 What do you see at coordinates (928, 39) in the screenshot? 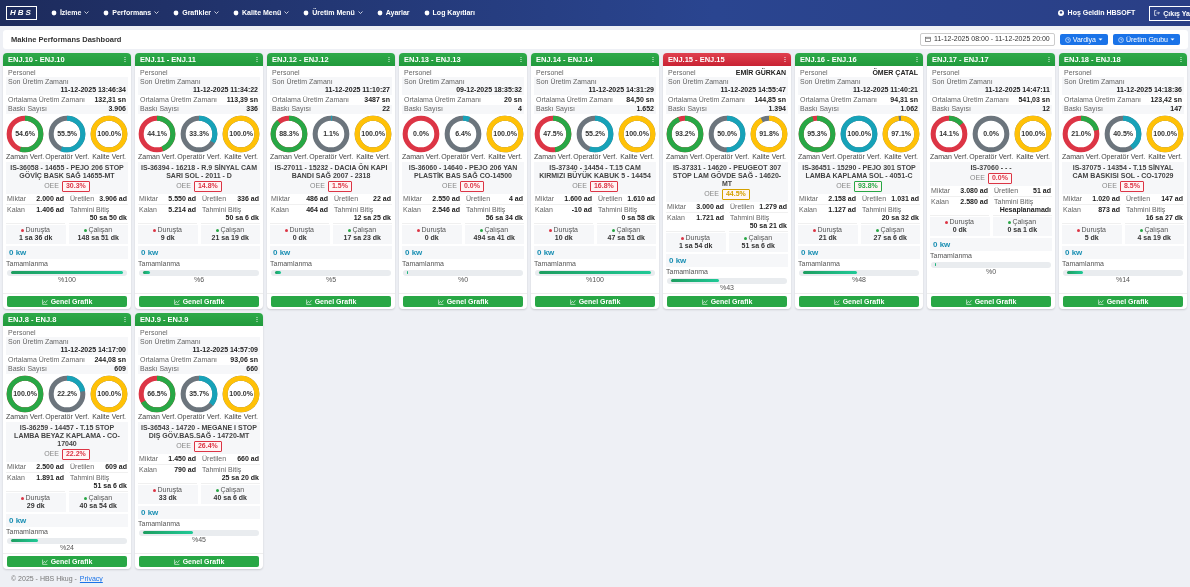
I see `calendar-icon` at bounding box center [928, 39].